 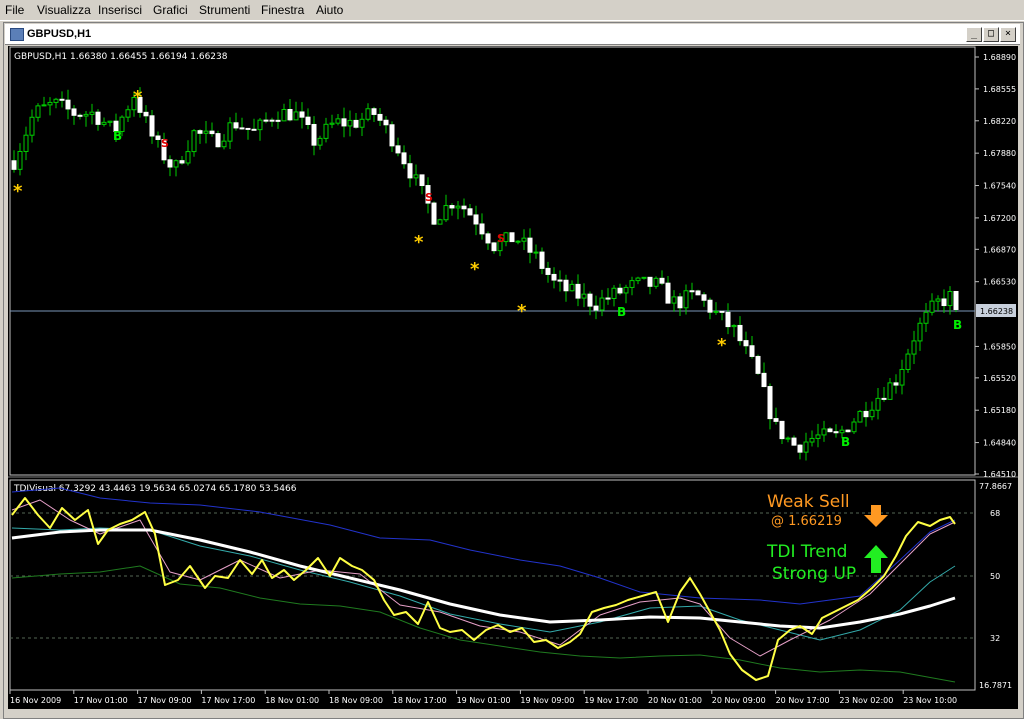 I want to click on tdi-level-label: 32, so click(x=995, y=638).